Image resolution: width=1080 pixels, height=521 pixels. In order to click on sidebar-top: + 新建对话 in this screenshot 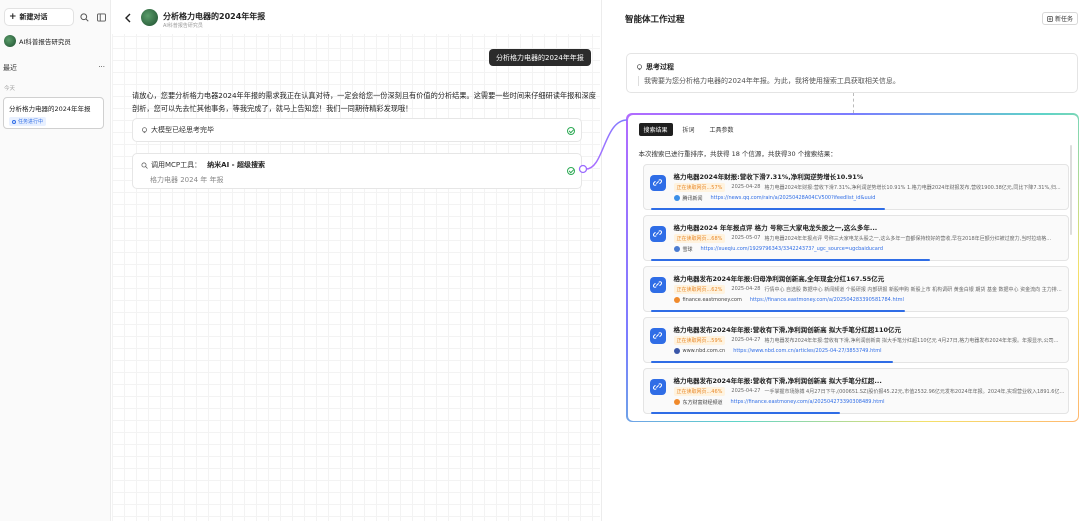, I will do `click(55, 17)`.